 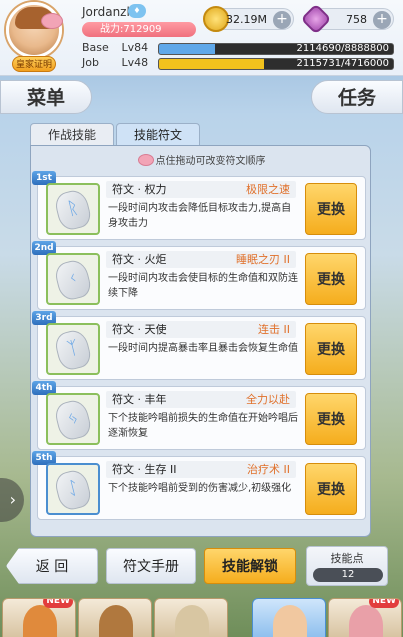 I want to click on rune-skill-name: 睡眠之刃 II, so click(x=263, y=259).